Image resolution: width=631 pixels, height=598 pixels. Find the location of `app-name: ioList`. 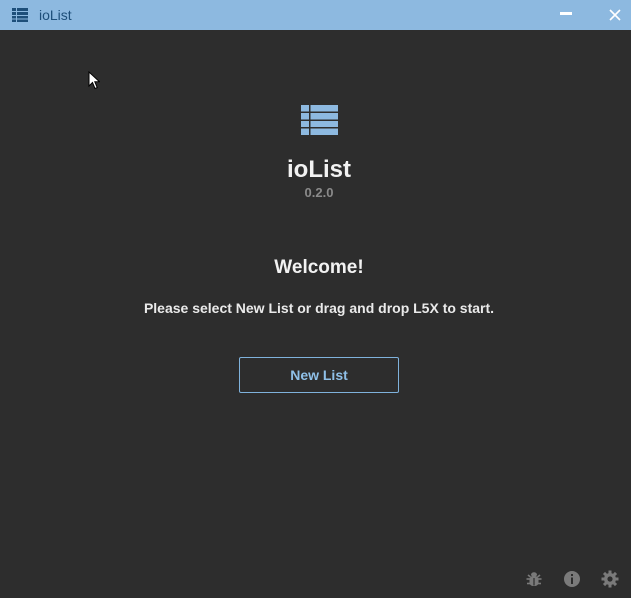

app-name: ioList is located at coordinates (319, 169).